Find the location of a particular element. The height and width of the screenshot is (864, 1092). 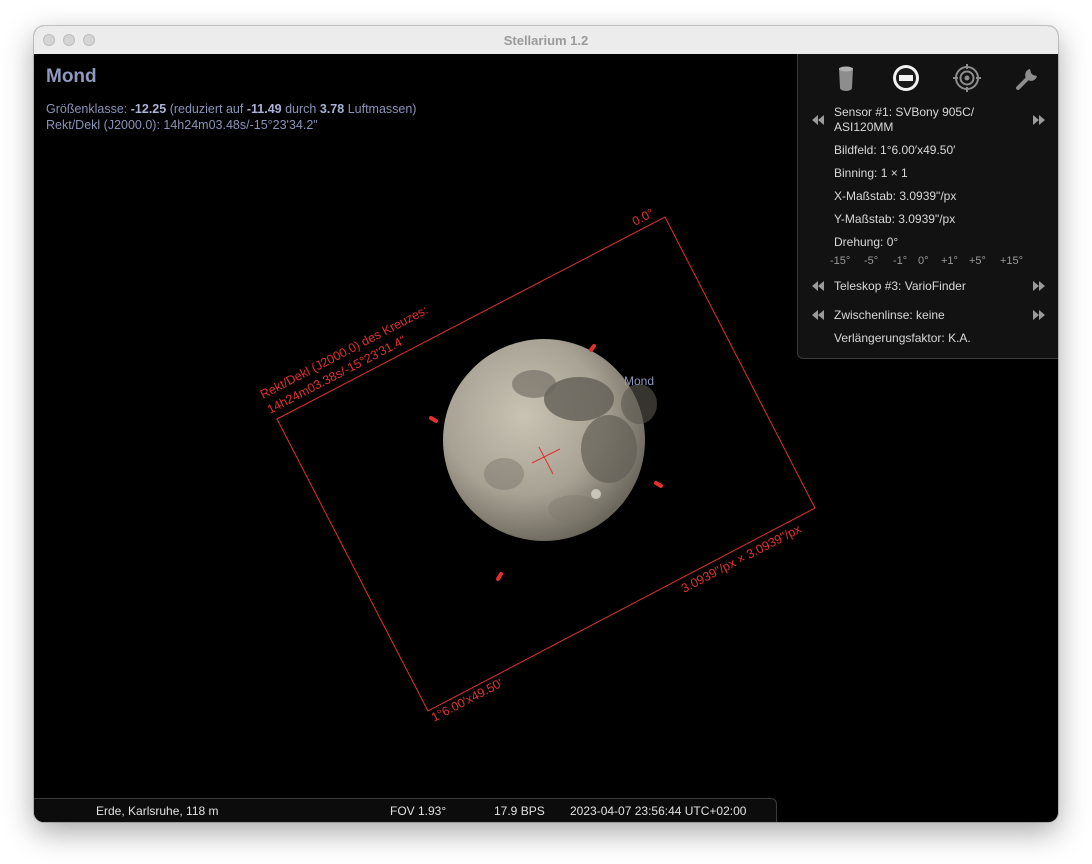

y-scale: Y-Maßstab: 3.0939"/px is located at coordinates (895, 219).